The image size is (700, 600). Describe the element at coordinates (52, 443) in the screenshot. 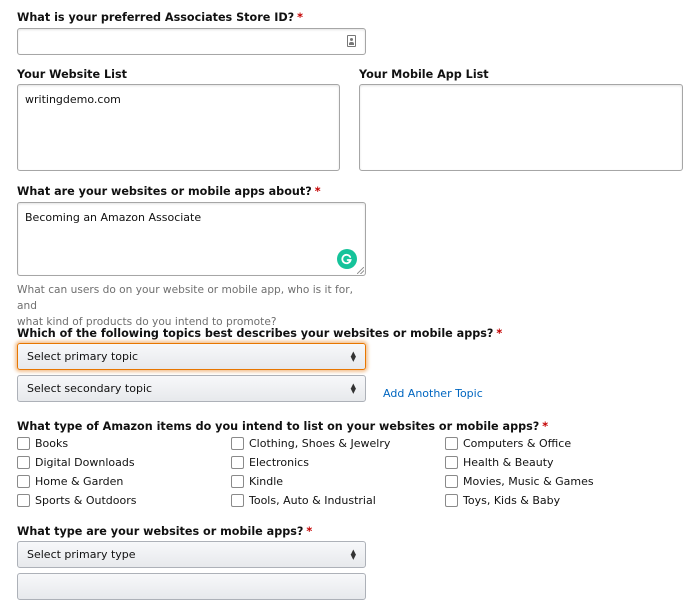

I see `item-type-label: Books` at that location.